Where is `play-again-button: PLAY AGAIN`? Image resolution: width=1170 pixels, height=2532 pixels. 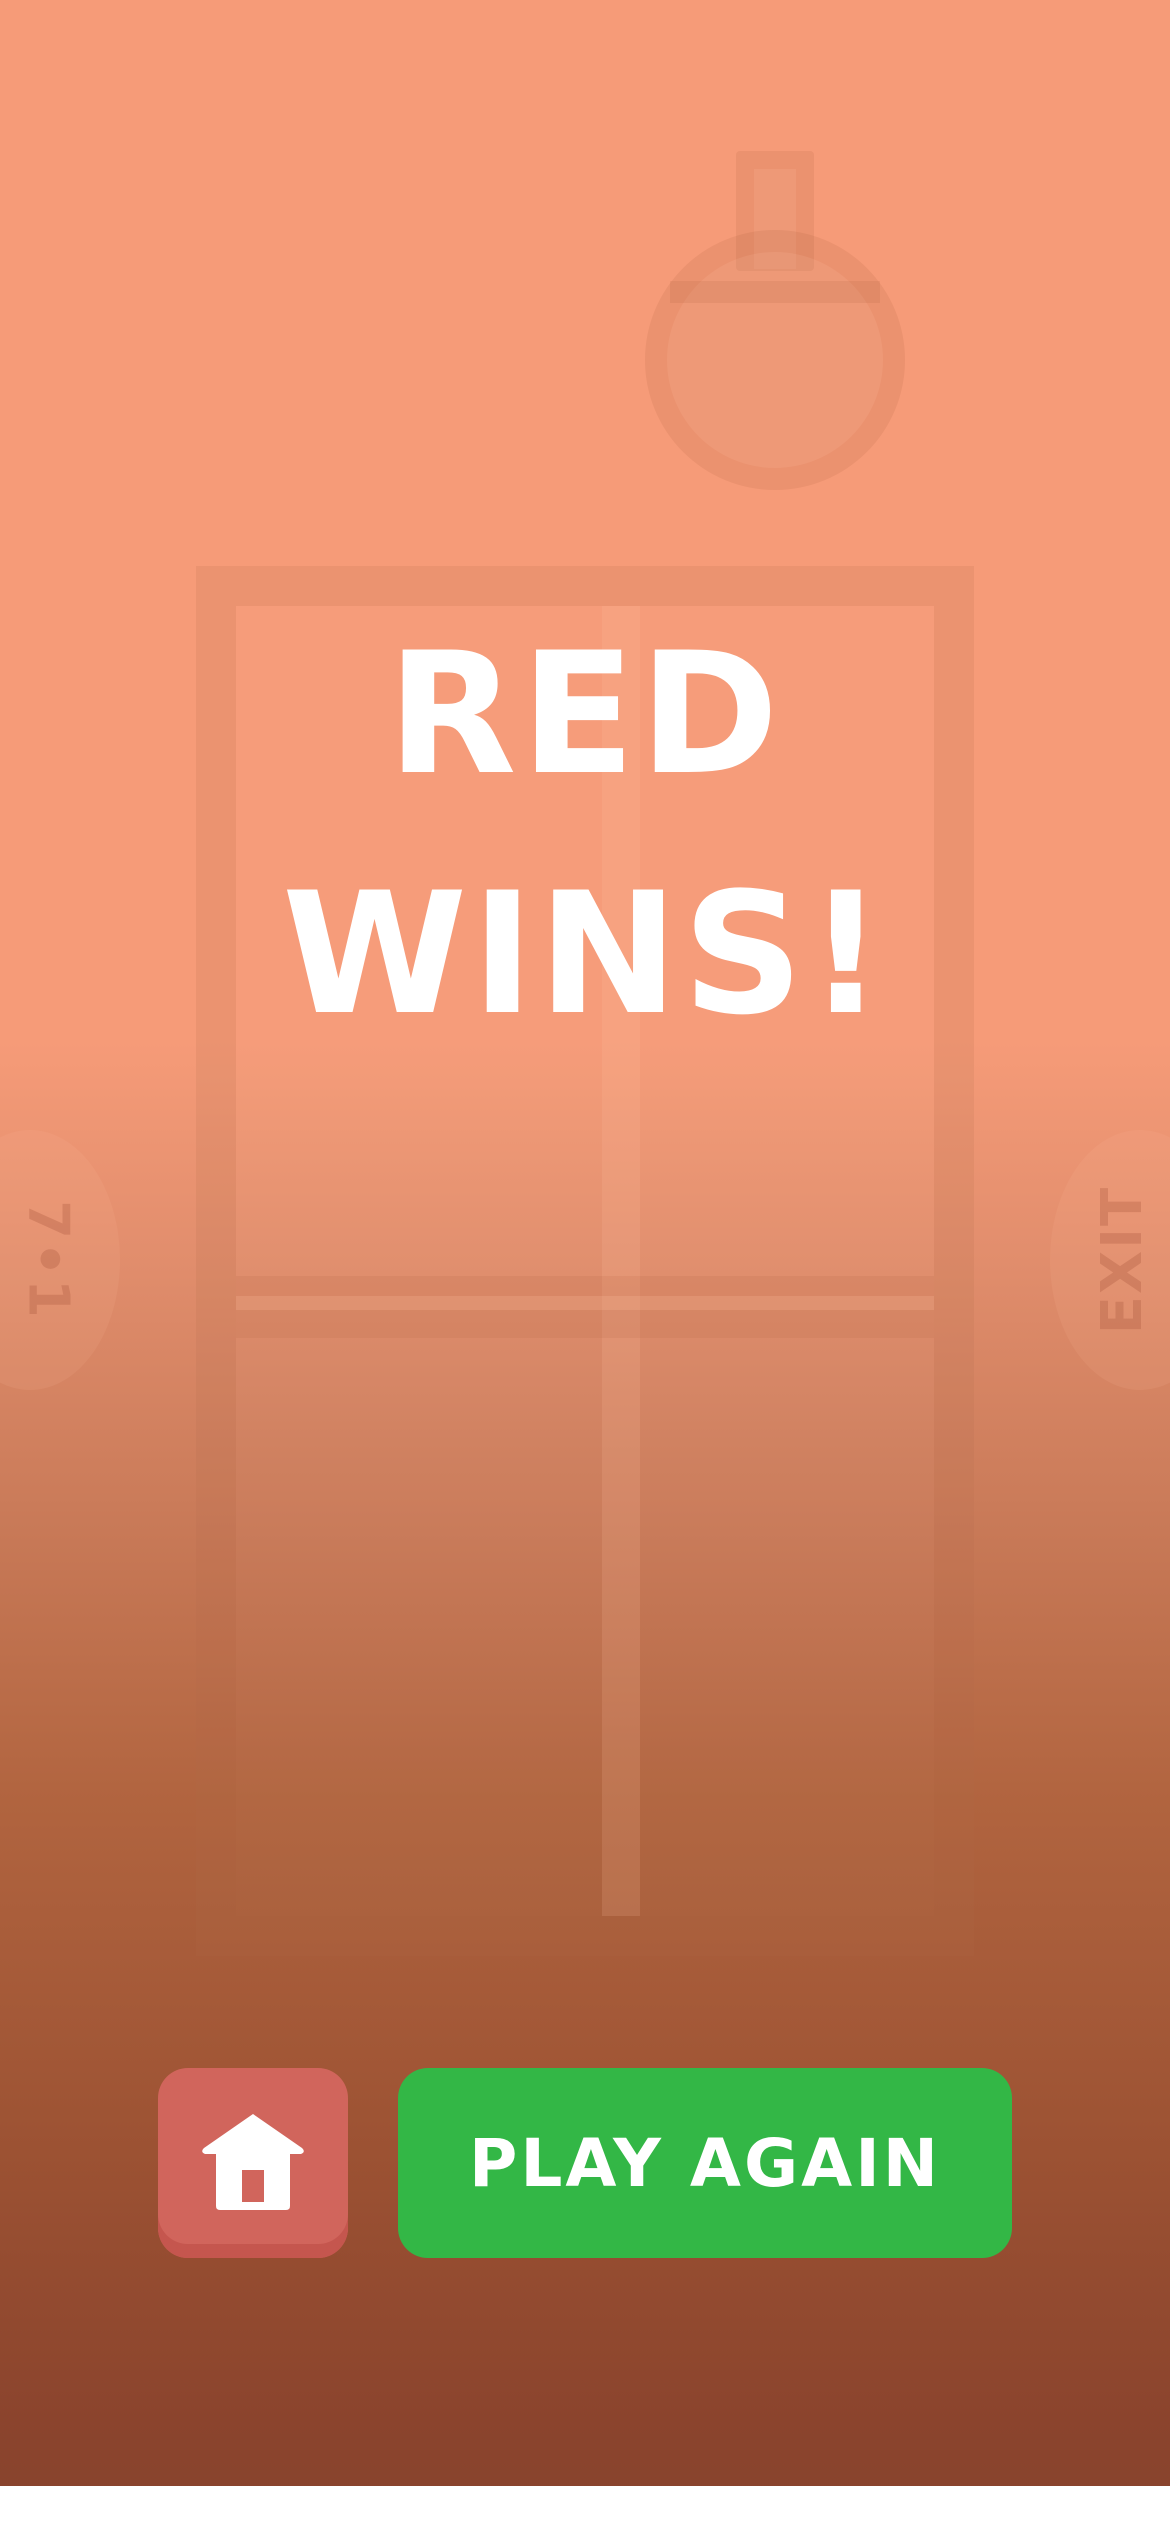 play-again-button: PLAY AGAIN is located at coordinates (705, 2163).